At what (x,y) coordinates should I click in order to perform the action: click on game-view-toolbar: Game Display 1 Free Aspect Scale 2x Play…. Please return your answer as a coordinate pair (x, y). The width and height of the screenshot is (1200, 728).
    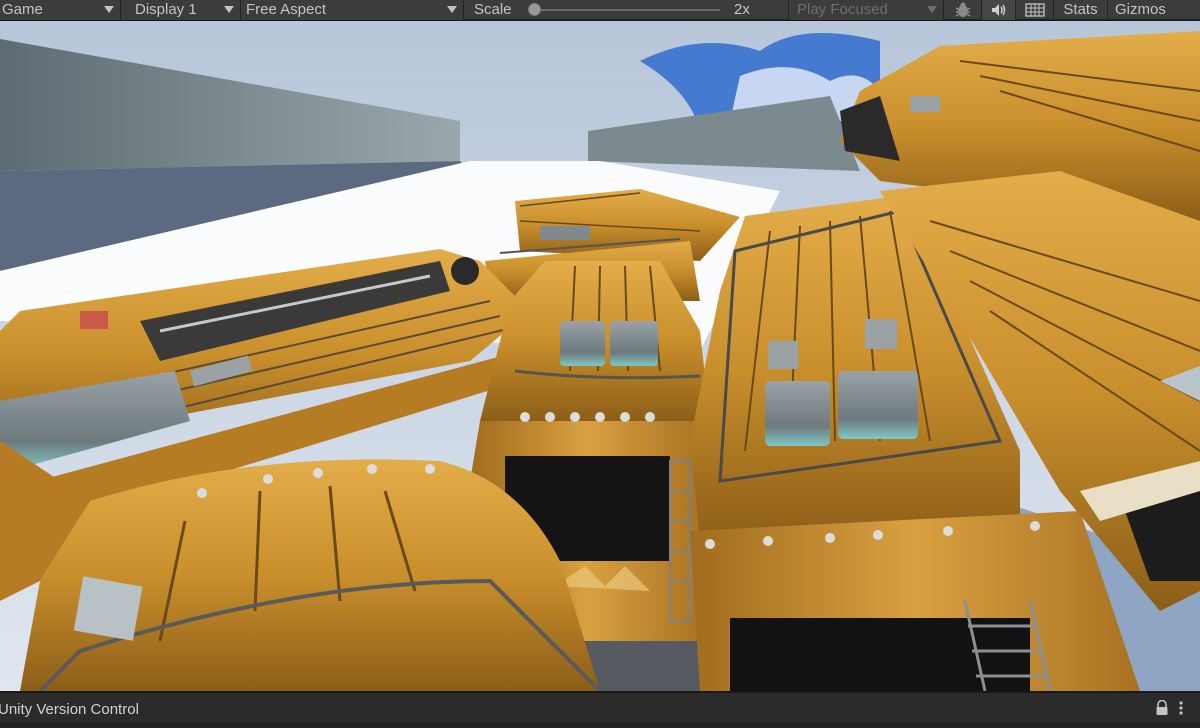
    Looking at the image, I should click on (600, 10).